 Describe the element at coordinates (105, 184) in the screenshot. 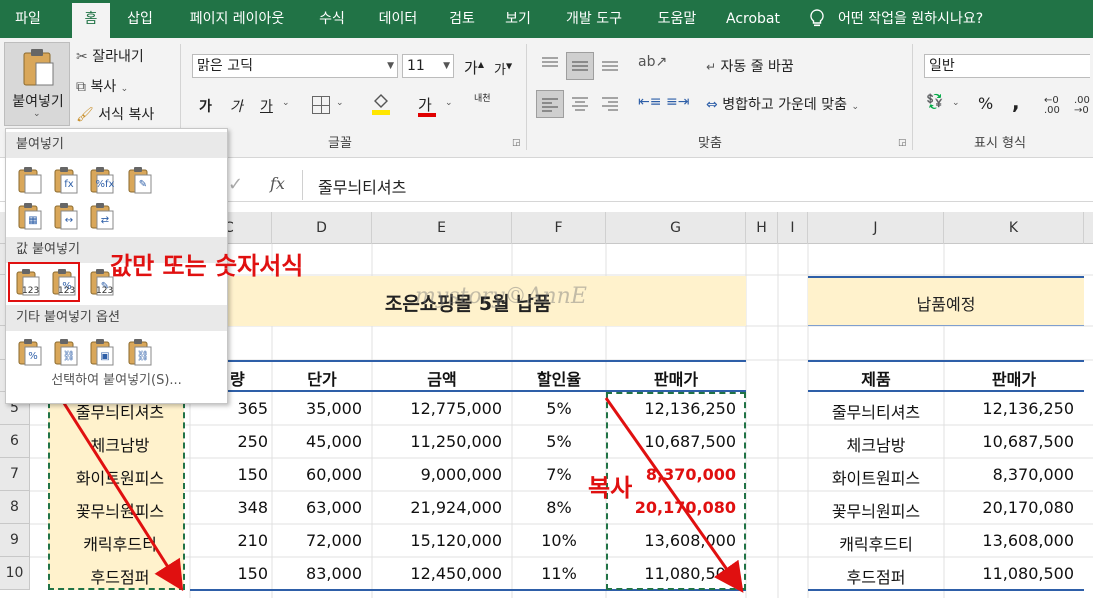

I see `svg-text: %fx` at that location.